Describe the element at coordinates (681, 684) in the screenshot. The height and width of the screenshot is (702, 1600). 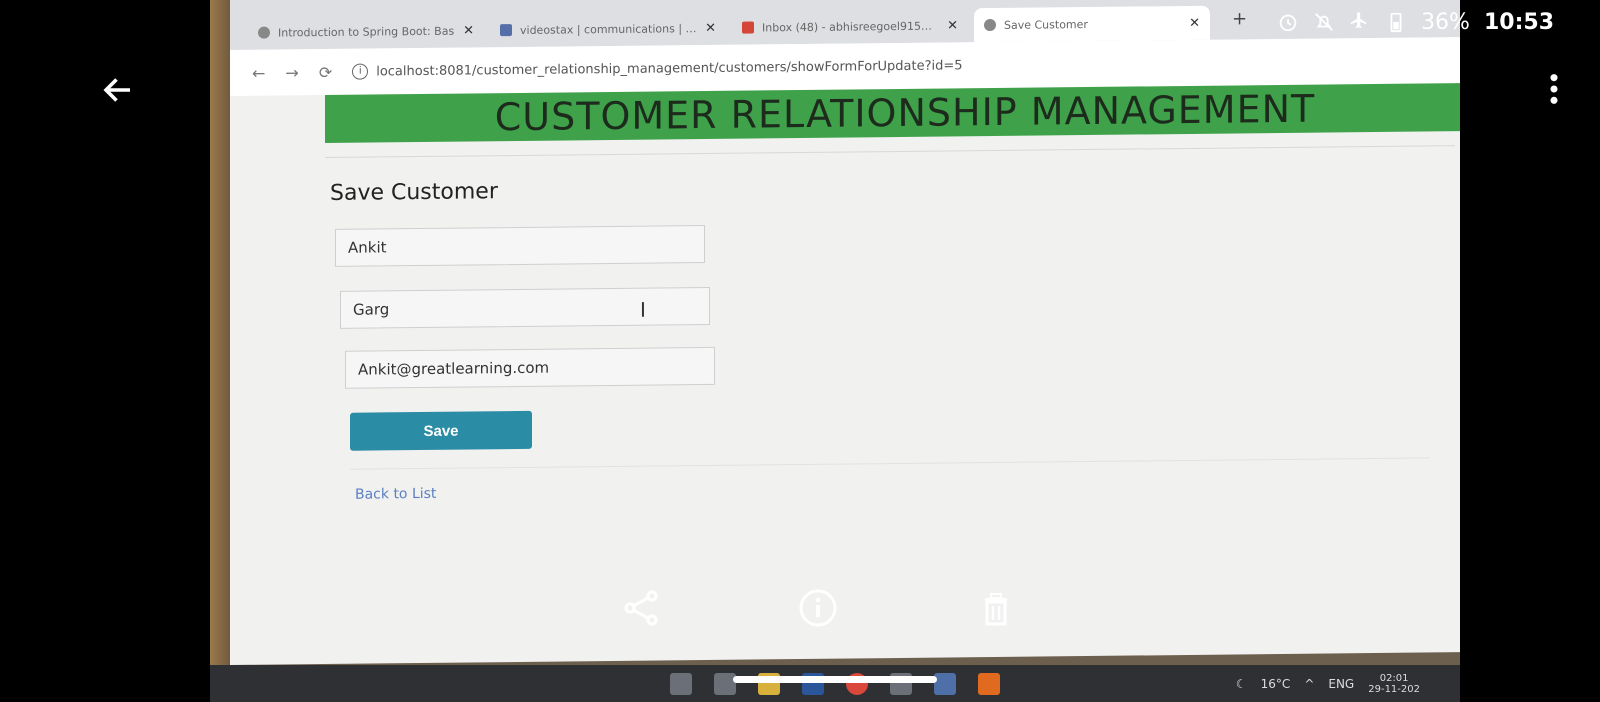
I see `search-icon` at that location.